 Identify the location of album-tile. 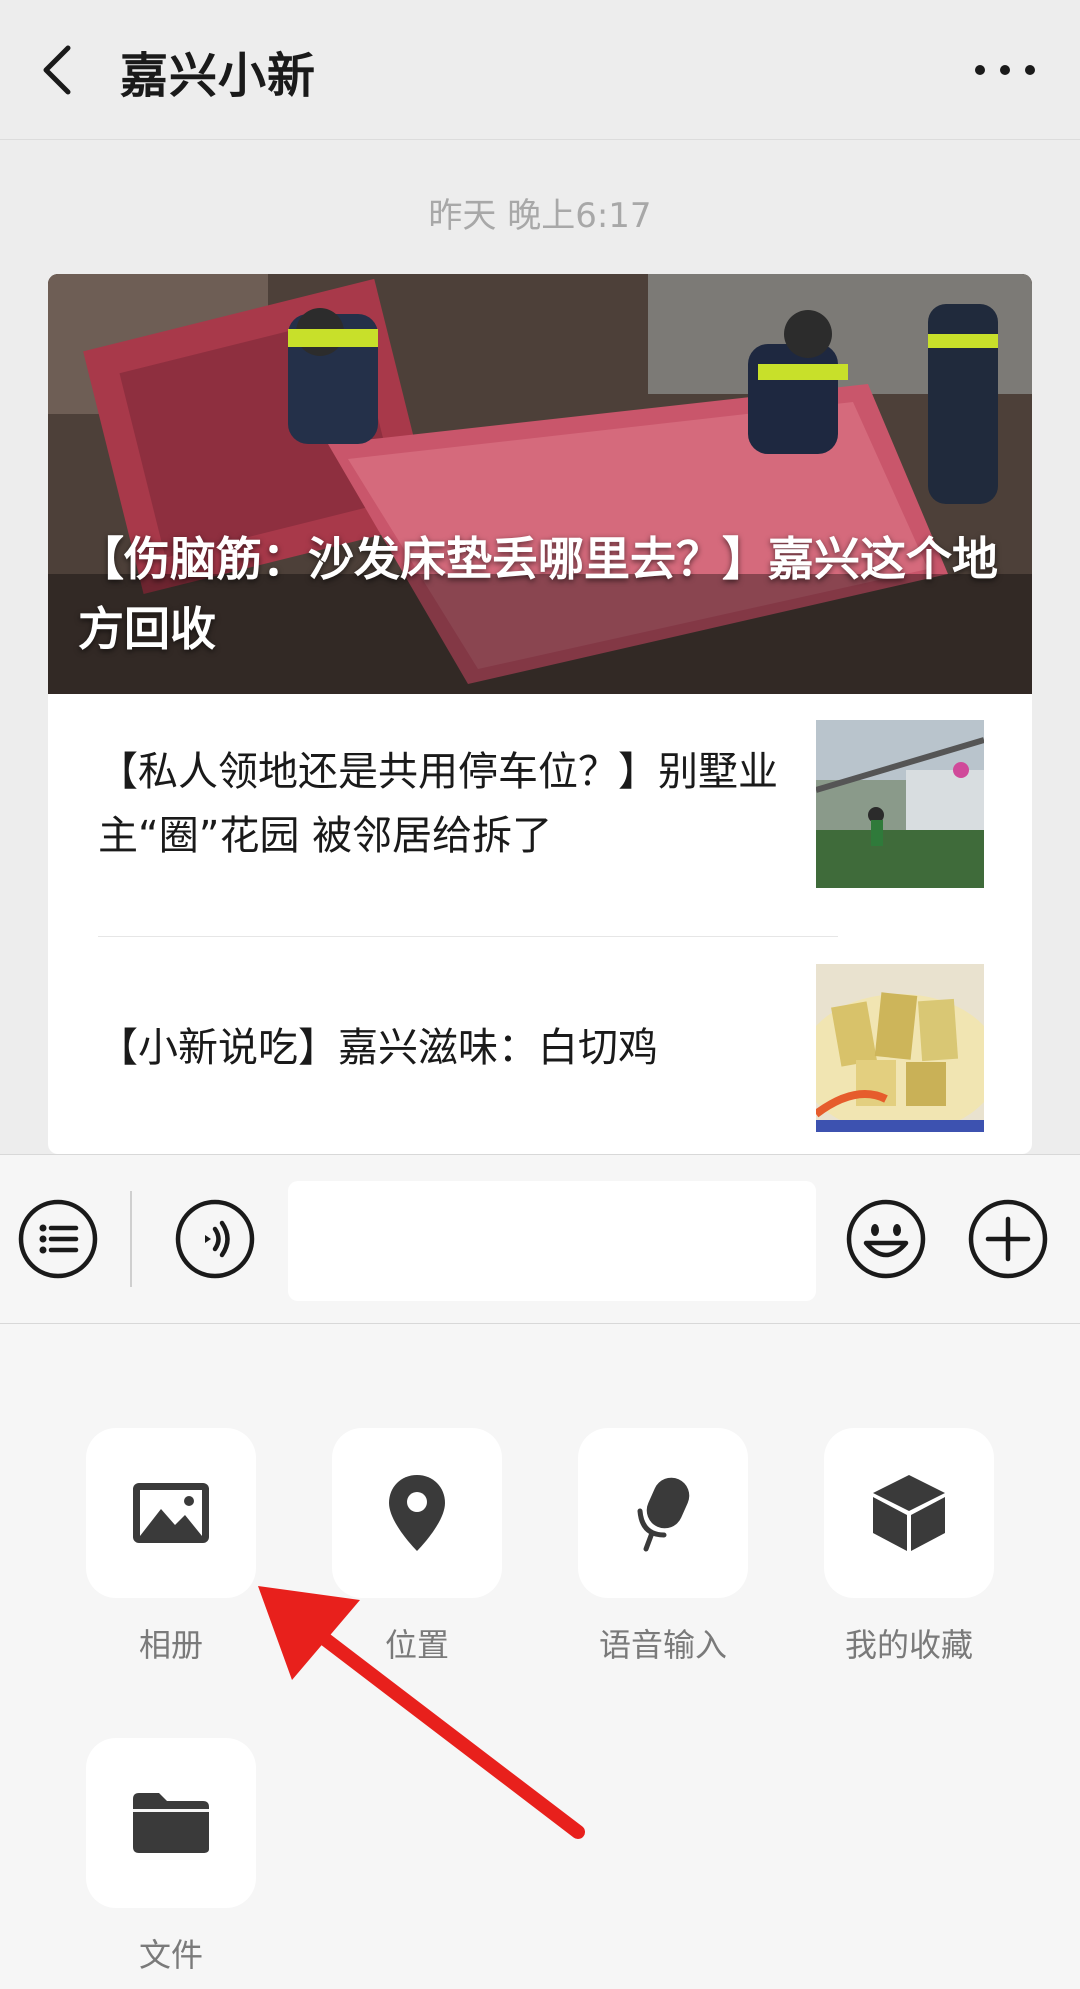
(171, 1513).